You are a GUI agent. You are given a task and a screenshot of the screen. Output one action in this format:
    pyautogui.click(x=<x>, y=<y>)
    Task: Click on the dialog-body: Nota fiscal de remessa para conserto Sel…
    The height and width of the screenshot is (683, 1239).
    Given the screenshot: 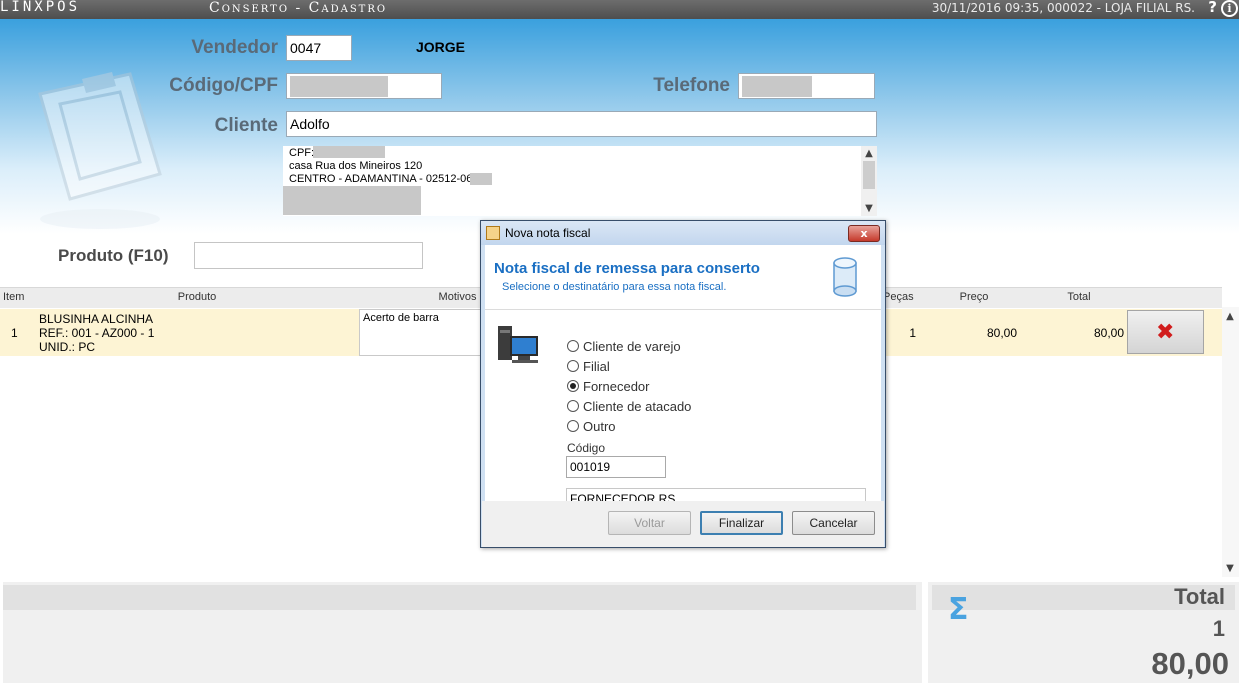 What is the action you would take?
    pyautogui.click(x=683, y=377)
    